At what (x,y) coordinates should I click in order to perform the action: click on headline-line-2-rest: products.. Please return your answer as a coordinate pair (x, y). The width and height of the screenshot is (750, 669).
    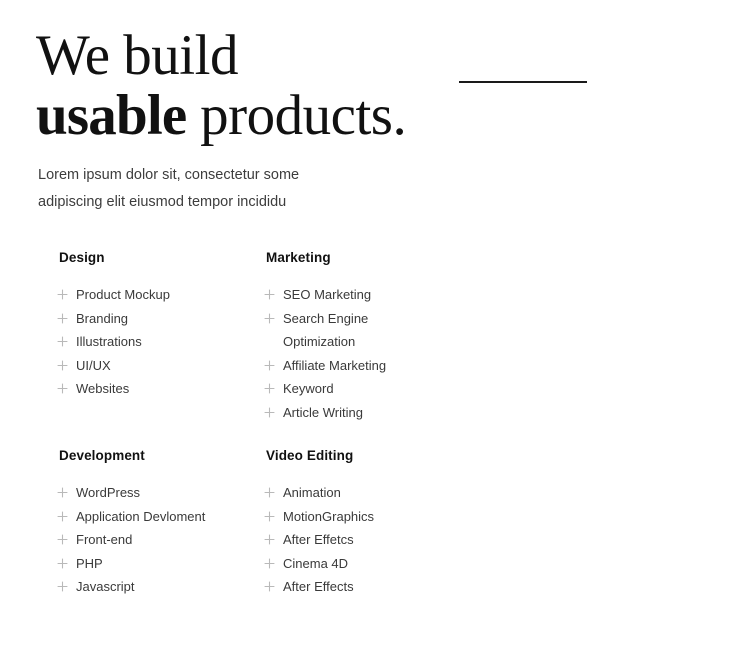
    Looking at the image, I should click on (296, 115).